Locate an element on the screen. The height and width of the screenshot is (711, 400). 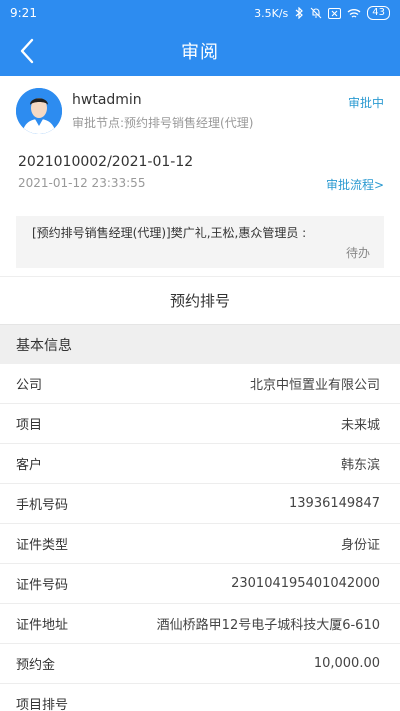
field-value: 韩东滨 is located at coordinates (360, 465).